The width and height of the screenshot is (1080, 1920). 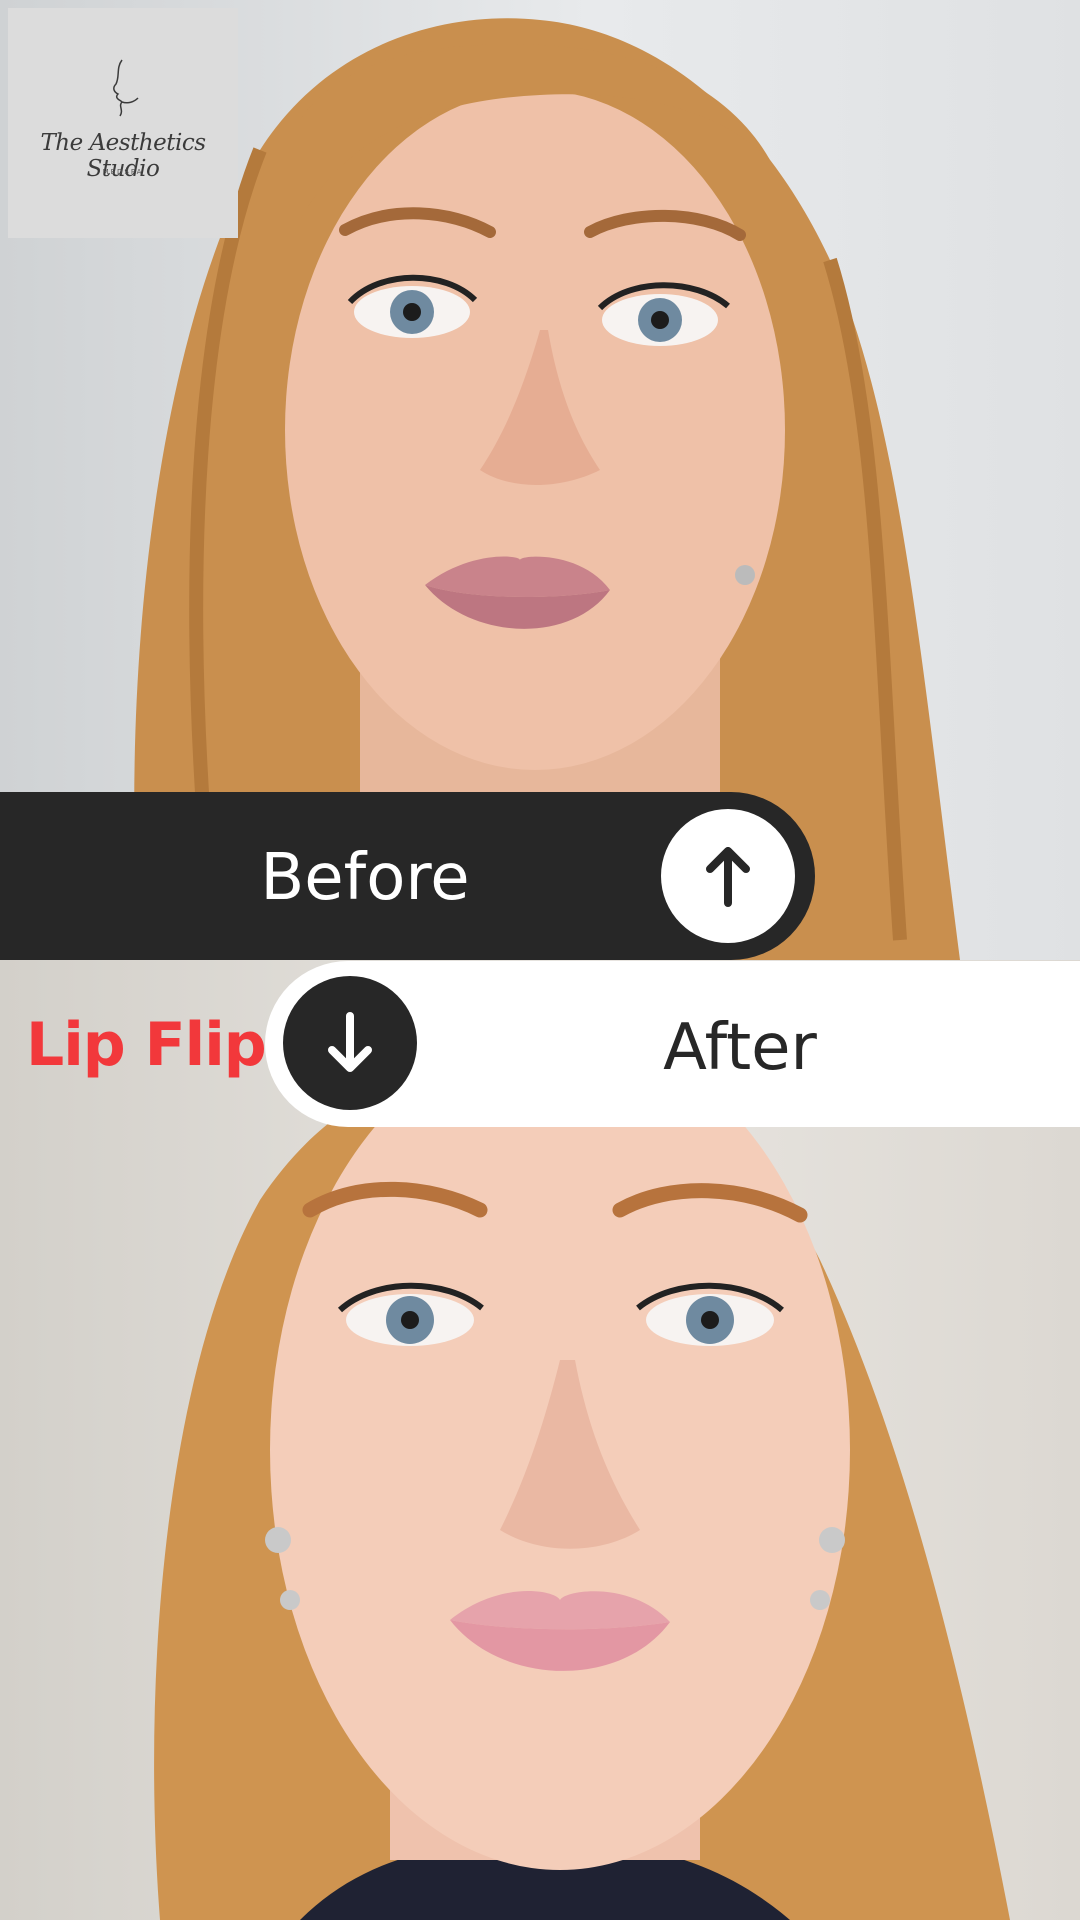 I want to click on after-arrow-button, so click(x=350, y=1043).